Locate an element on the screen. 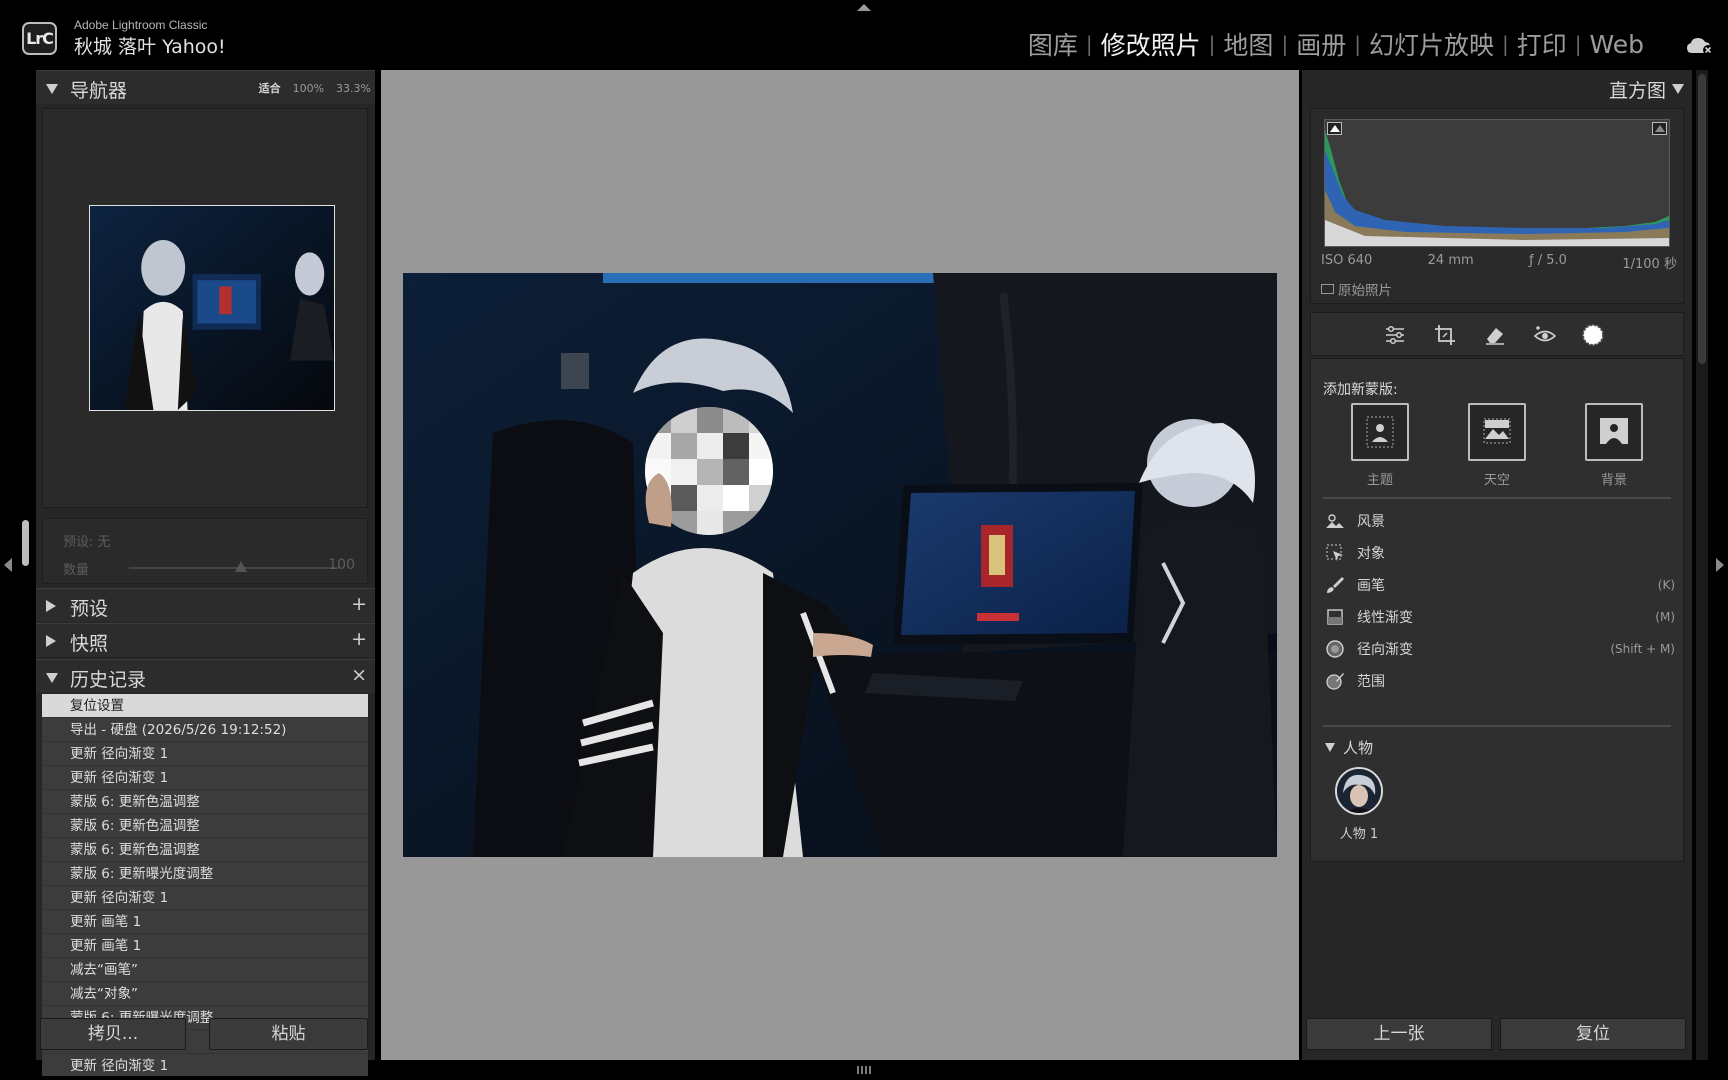 The width and height of the screenshot is (1728, 1080). shadow-clipping-icon is located at coordinates (1334, 128).